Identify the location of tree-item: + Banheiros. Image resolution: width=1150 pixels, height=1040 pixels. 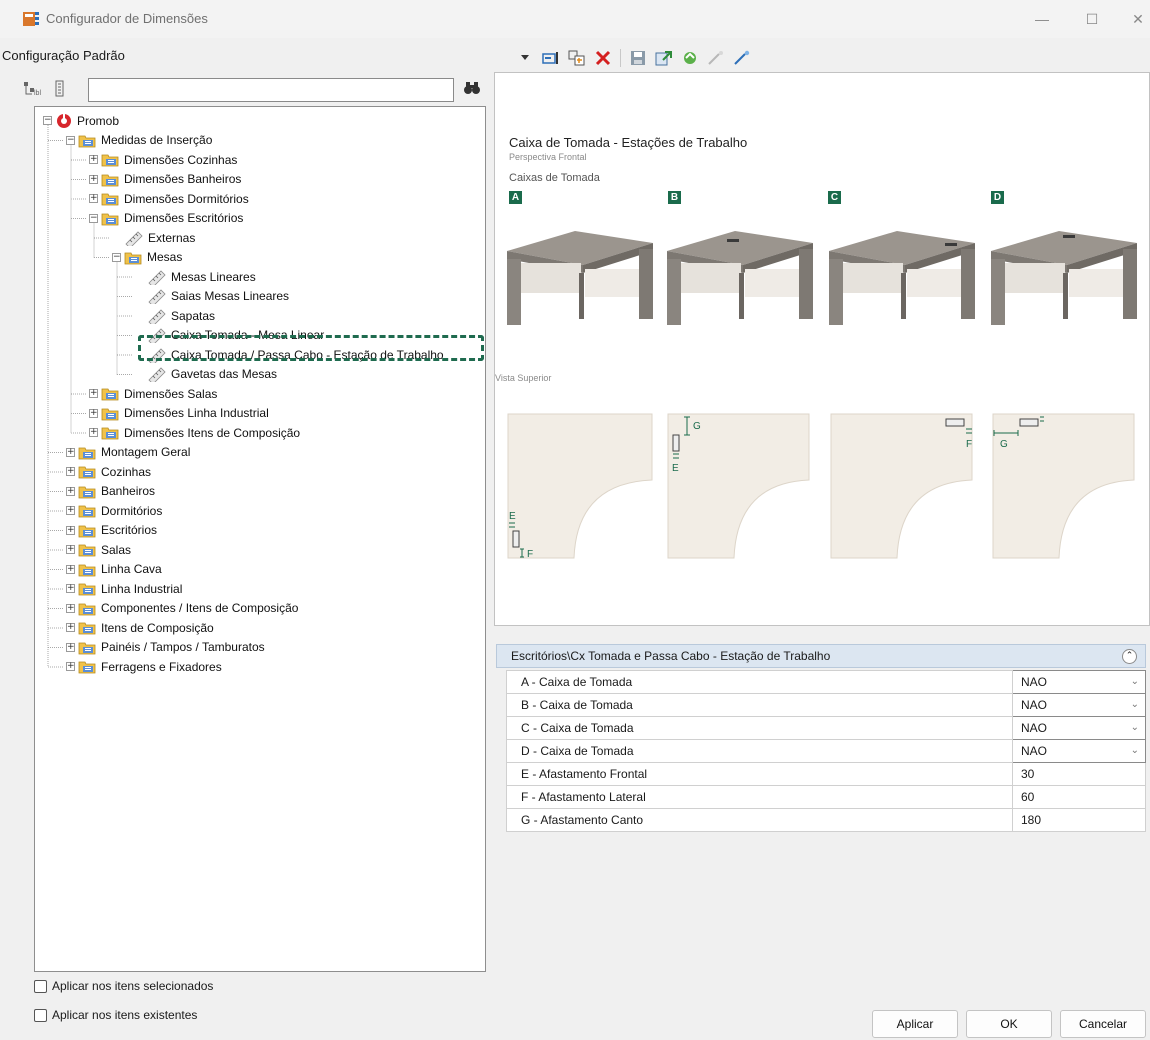
(110, 491).